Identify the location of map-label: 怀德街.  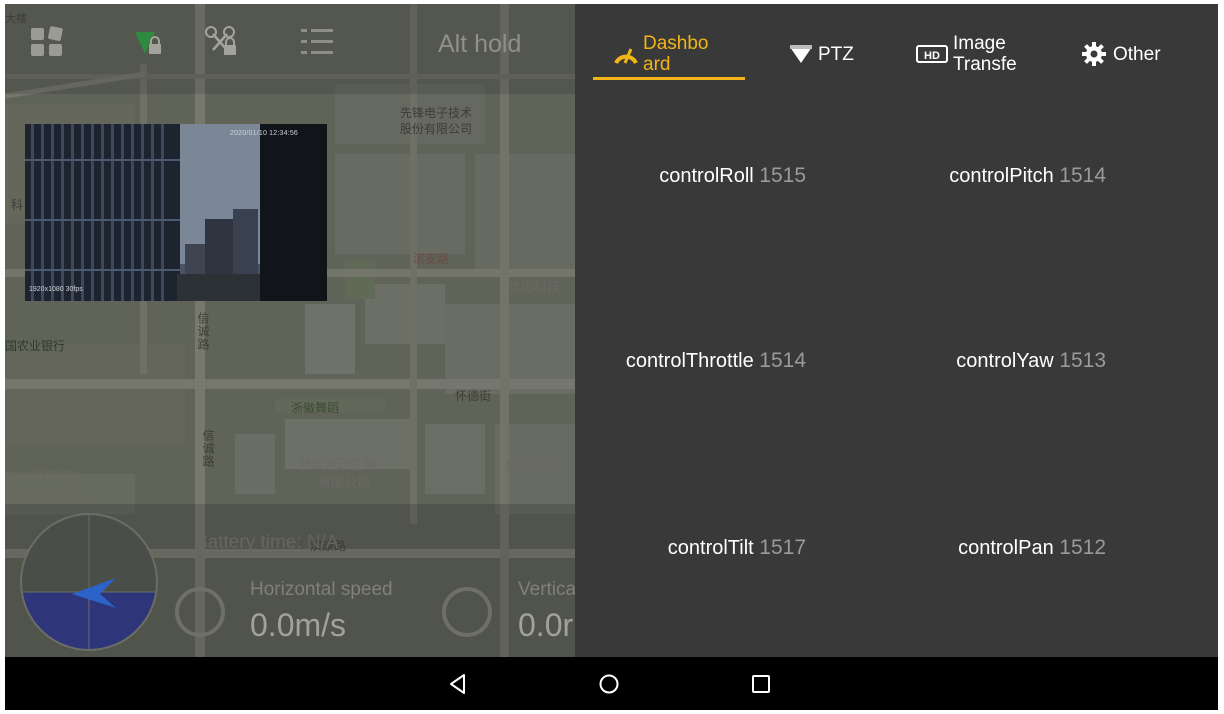
(473, 396).